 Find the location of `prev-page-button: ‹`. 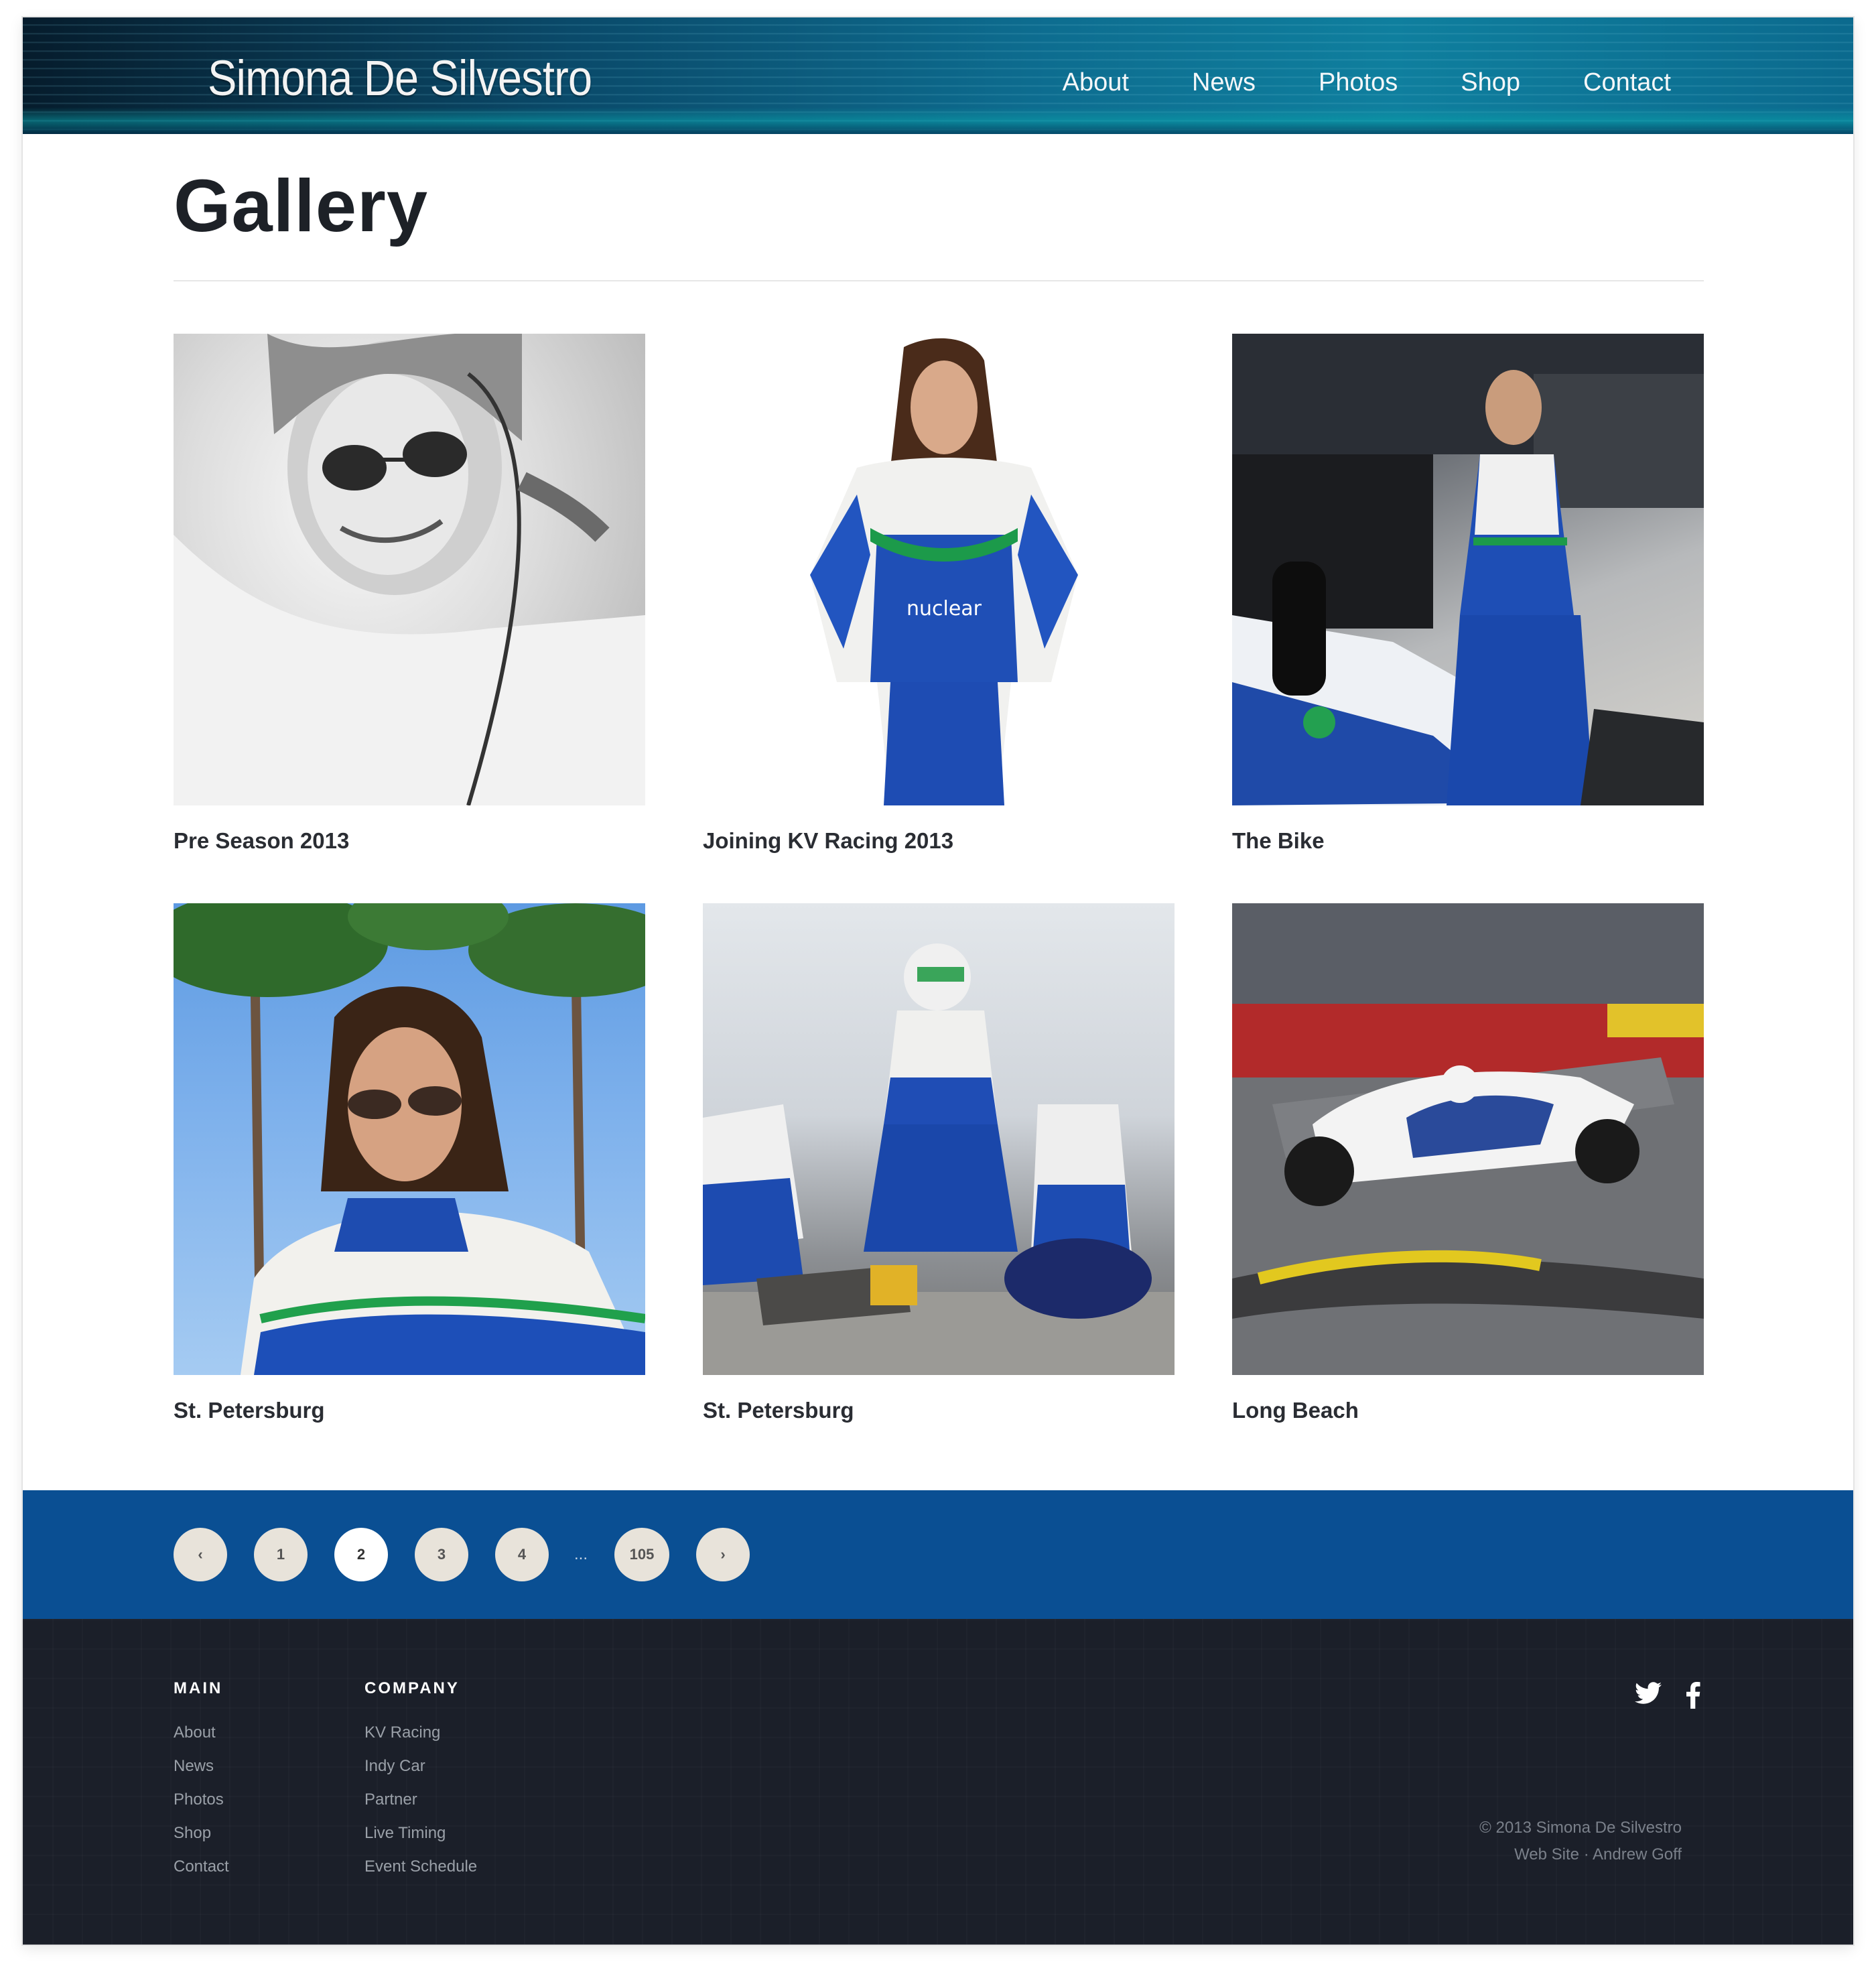

prev-page-button: ‹ is located at coordinates (201, 1554).